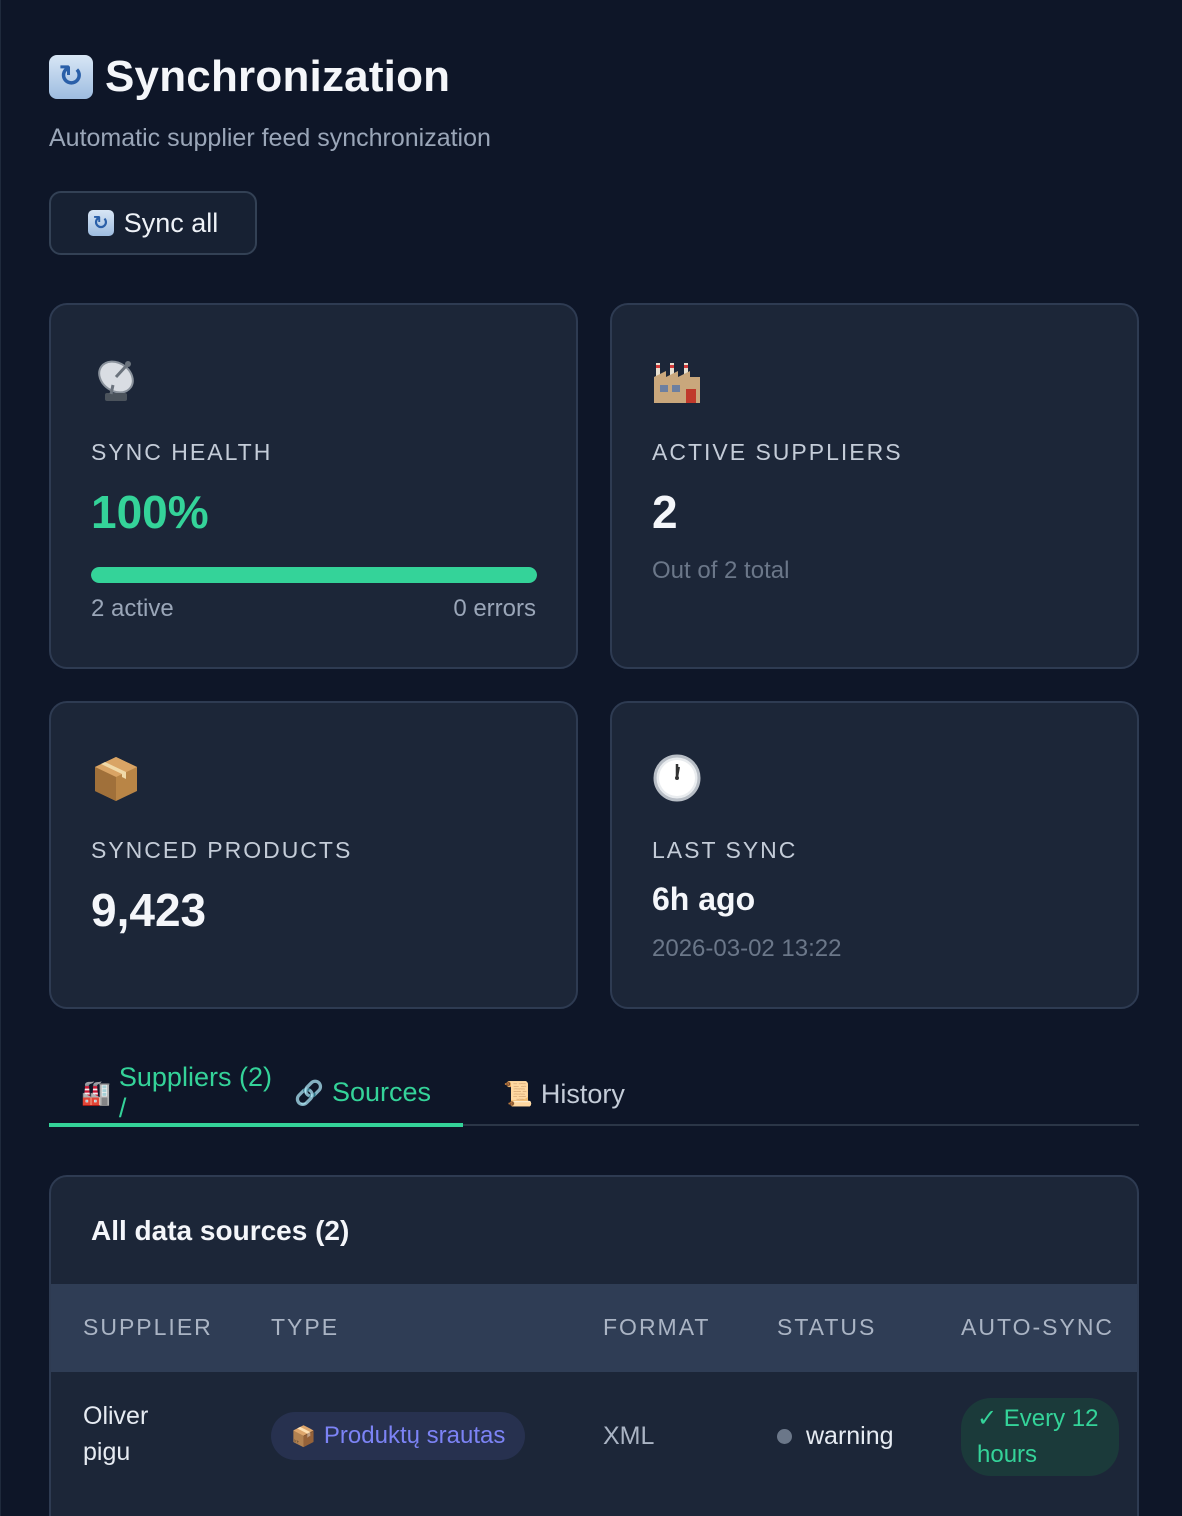 This screenshot has height=1516, width=1182. I want to click on link-icon: 🔗, so click(309, 1092).